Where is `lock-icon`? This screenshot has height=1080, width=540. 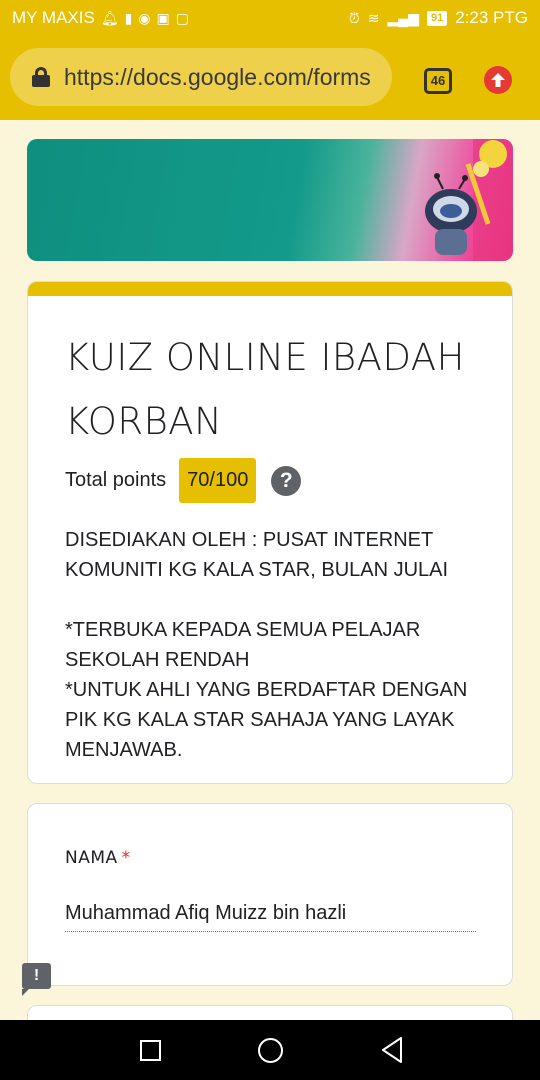
lock-icon is located at coordinates (41, 77).